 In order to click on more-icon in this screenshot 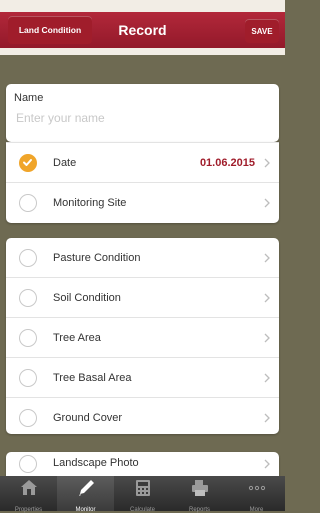, I will do `click(256, 488)`.